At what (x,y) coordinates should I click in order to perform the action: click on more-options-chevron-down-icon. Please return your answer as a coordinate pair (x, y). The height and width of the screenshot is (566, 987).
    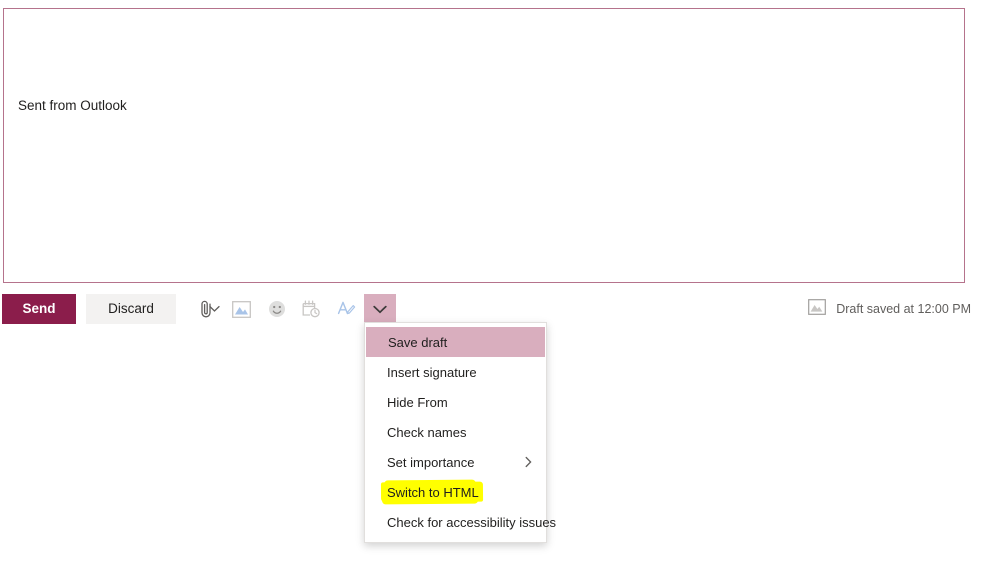
    Looking at the image, I should click on (380, 309).